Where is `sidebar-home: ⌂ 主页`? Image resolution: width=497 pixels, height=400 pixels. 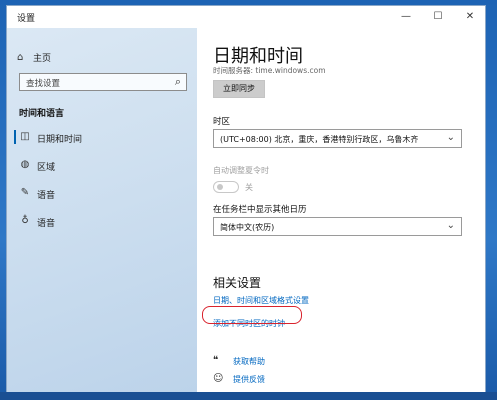
sidebar-home: ⌂ 主页 is located at coordinates (34, 57).